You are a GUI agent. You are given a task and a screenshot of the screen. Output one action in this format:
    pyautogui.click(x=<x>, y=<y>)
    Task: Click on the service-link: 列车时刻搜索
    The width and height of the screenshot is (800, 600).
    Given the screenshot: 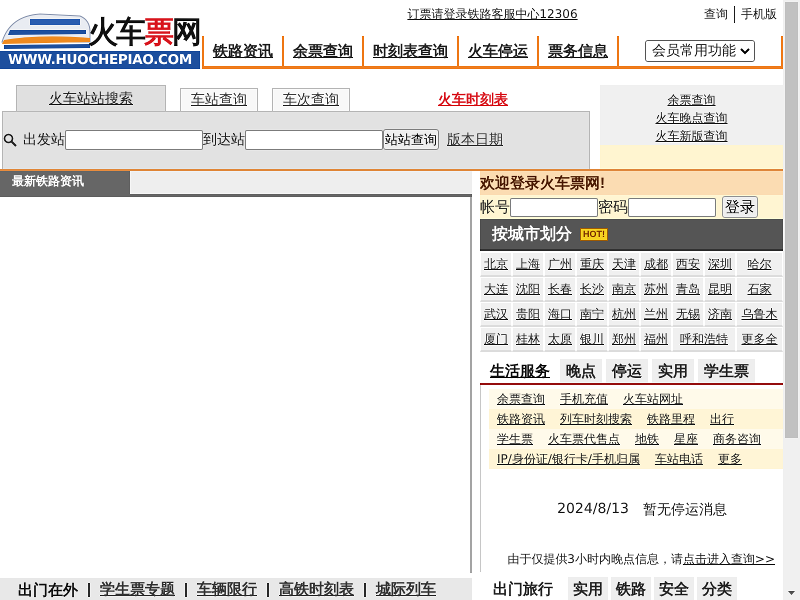 What is the action you would take?
    pyautogui.click(x=596, y=419)
    